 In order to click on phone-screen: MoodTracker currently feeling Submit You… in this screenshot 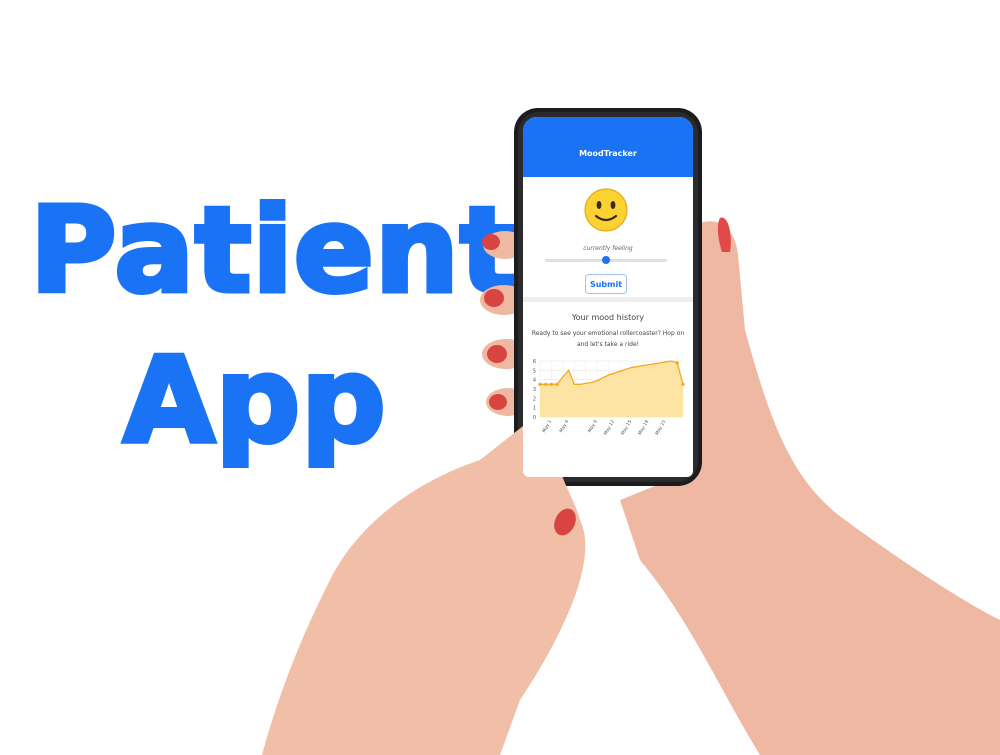, I will do `click(608, 297)`.